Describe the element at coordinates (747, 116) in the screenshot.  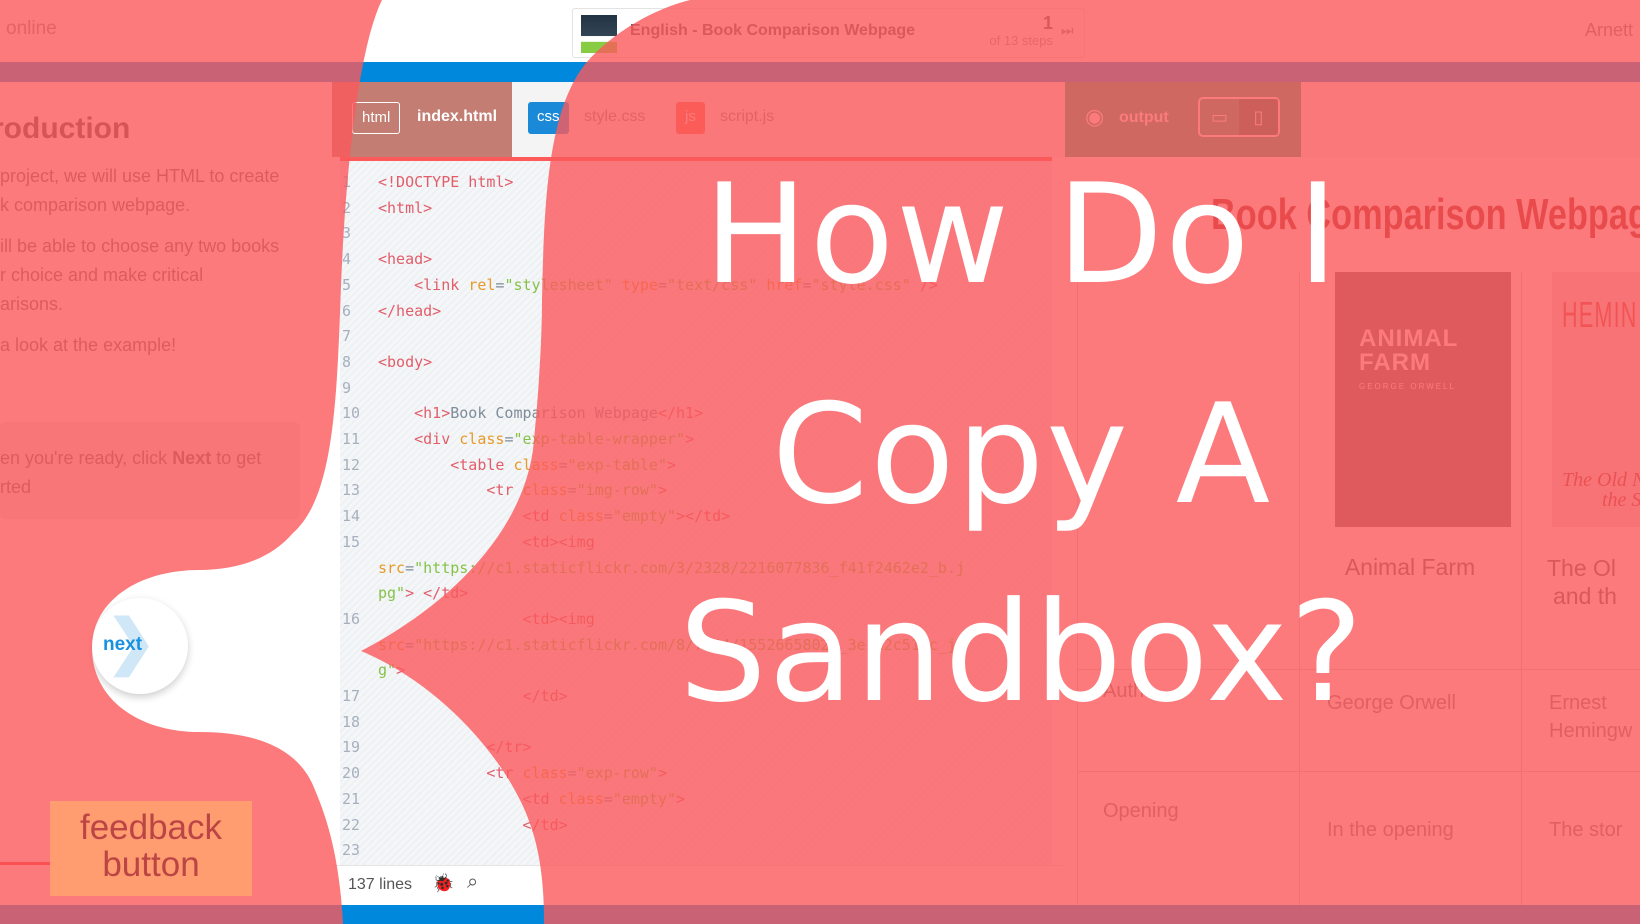
I see `tab-label: script.js` at that location.